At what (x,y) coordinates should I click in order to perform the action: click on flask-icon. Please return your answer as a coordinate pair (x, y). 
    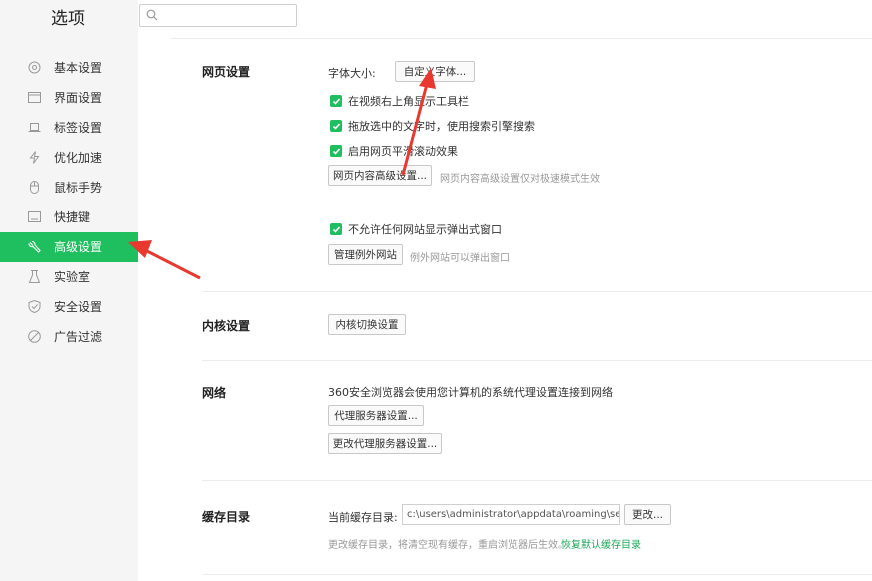
    Looking at the image, I should click on (34, 276).